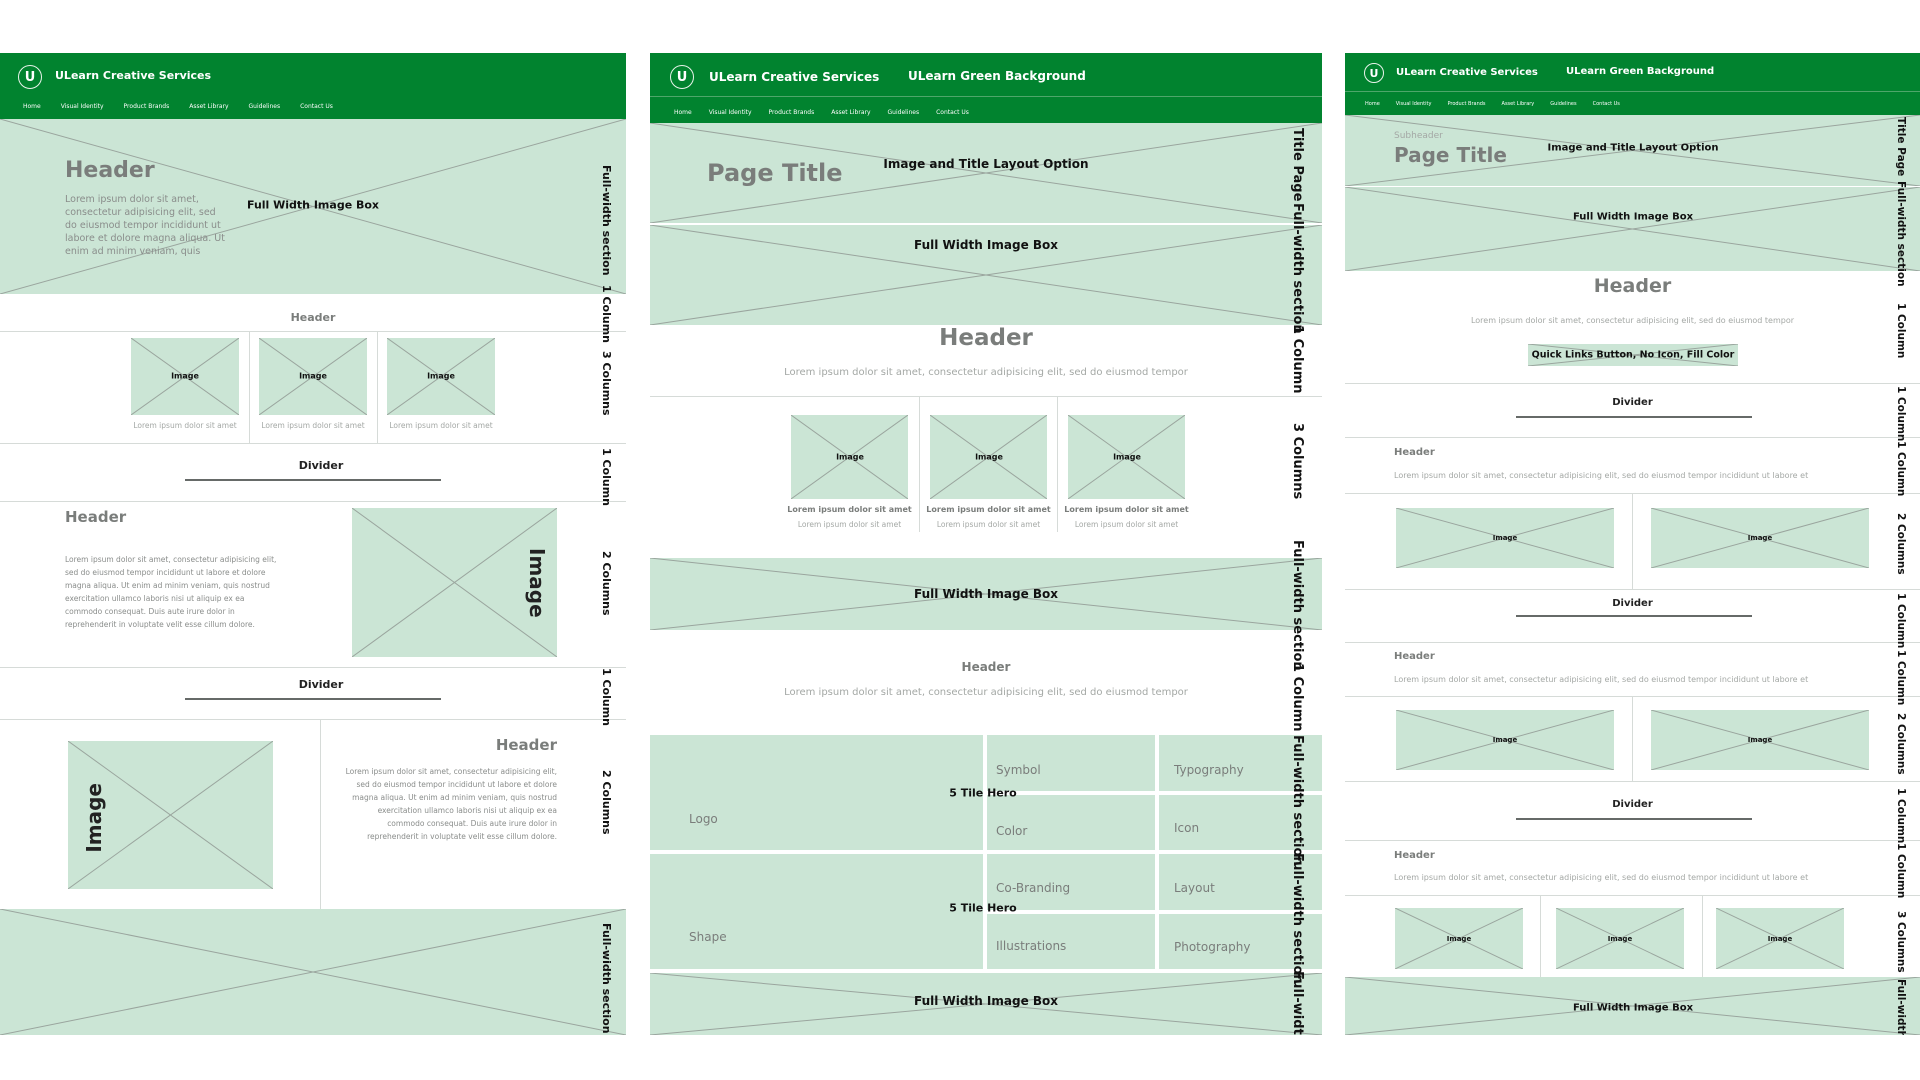  Describe the element at coordinates (1297, 165) in the screenshot. I see `section-type-label: Title Page` at that location.